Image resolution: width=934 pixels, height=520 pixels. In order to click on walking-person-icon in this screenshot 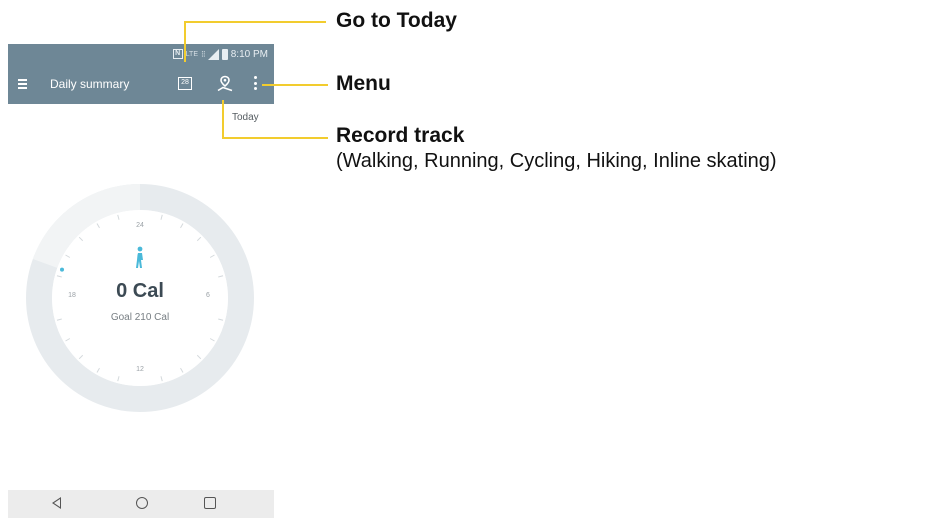, I will do `click(140, 258)`.